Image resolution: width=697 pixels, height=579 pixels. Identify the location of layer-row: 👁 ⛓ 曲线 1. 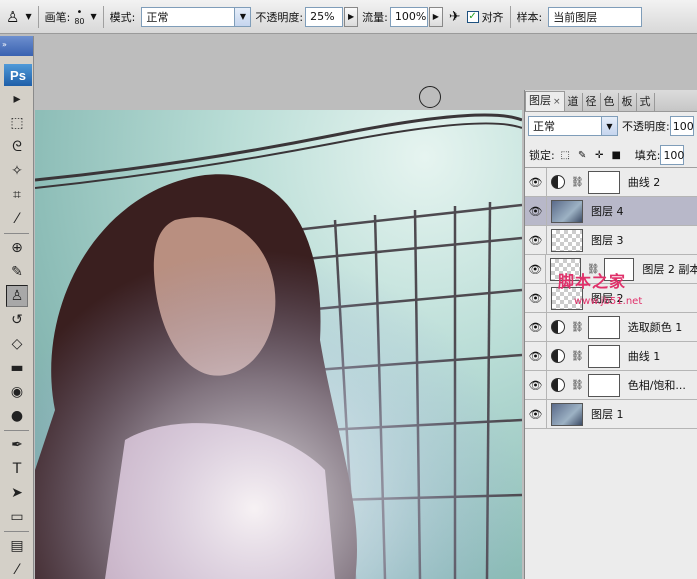
(611, 356).